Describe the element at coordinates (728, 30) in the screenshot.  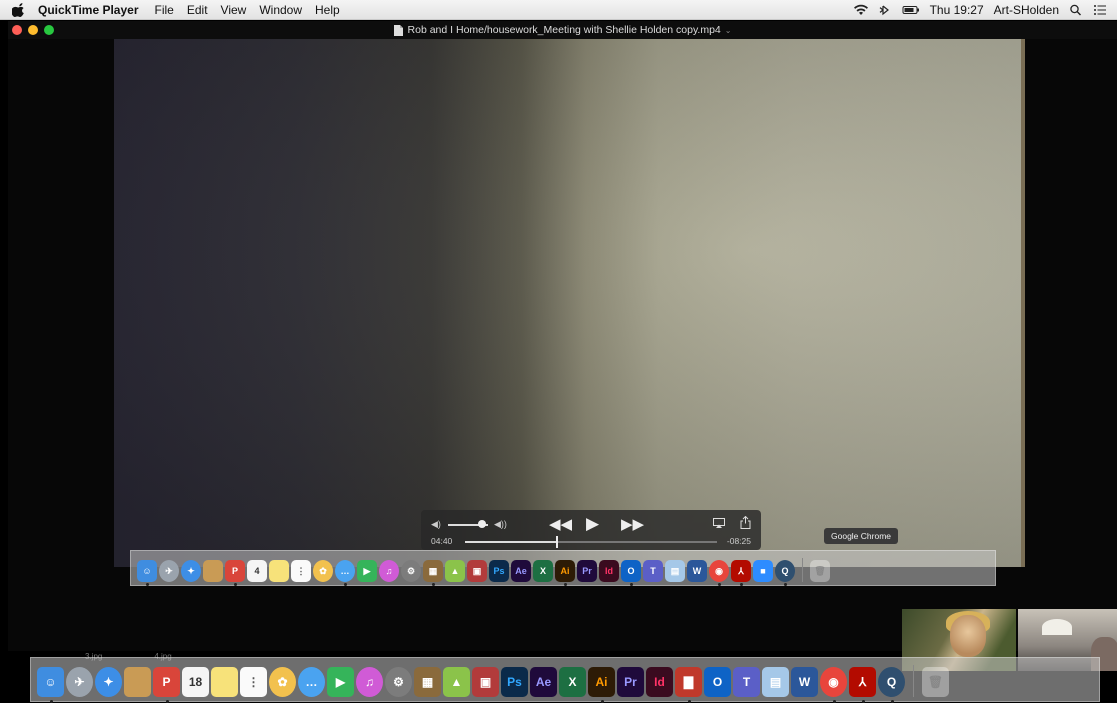
I see `chevron-down-icon: ⌄` at that location.